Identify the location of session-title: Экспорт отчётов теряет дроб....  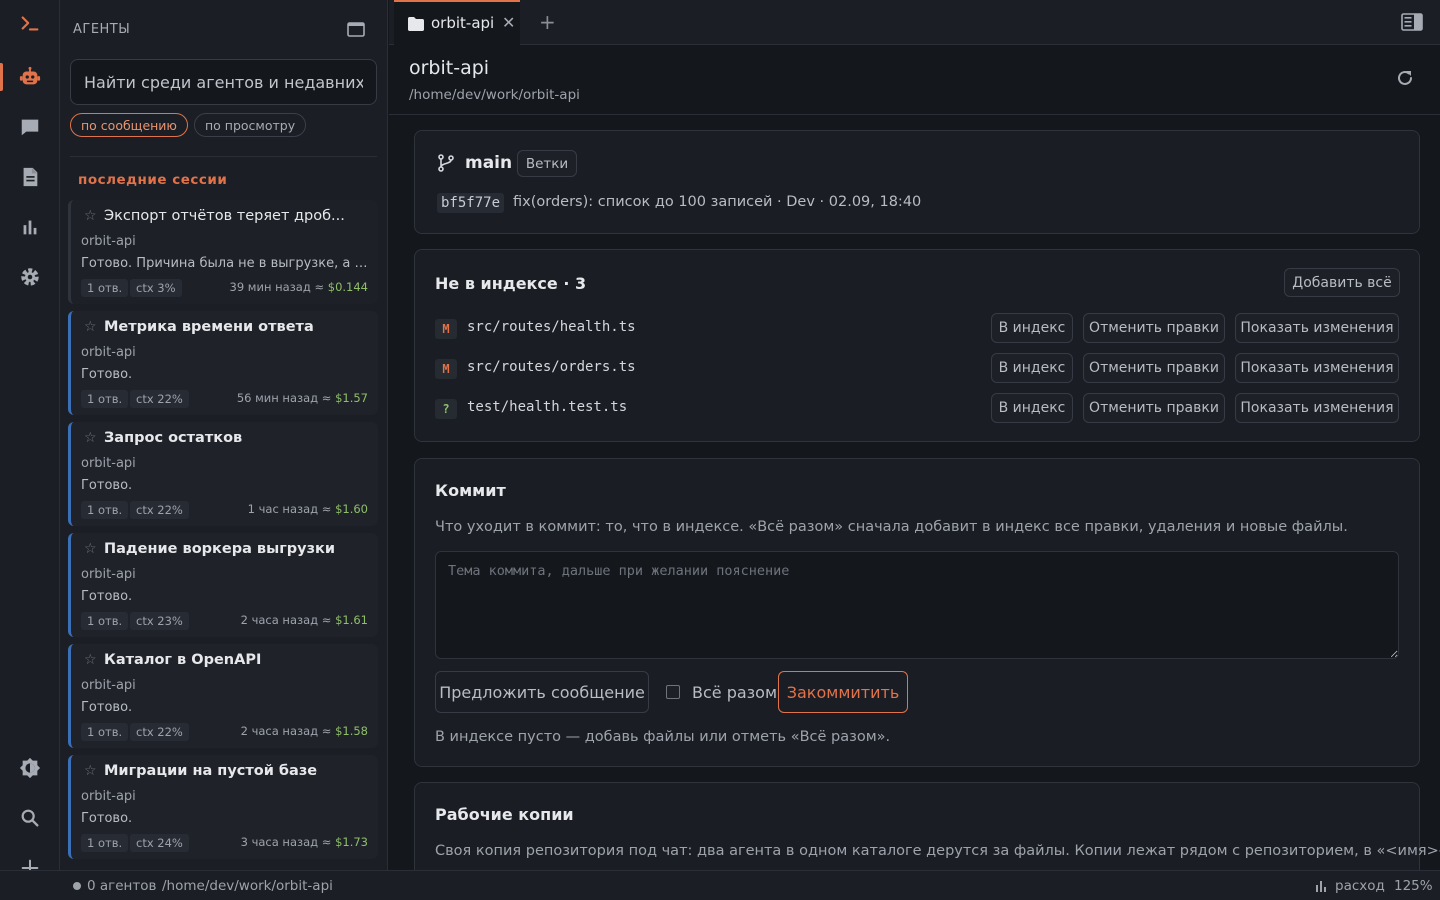
(224, 216).